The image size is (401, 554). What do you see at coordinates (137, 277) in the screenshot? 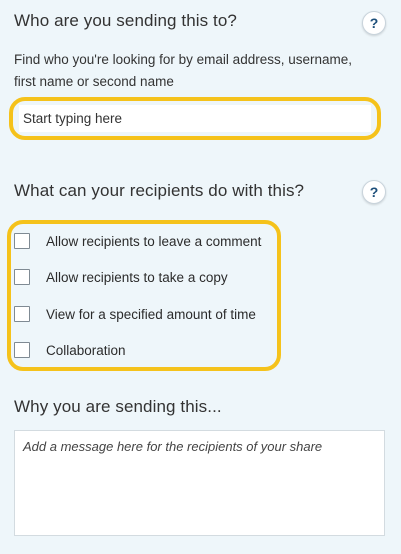
I see `option-label: Allow recipients to take a copy` at bounding box center [137, 277].